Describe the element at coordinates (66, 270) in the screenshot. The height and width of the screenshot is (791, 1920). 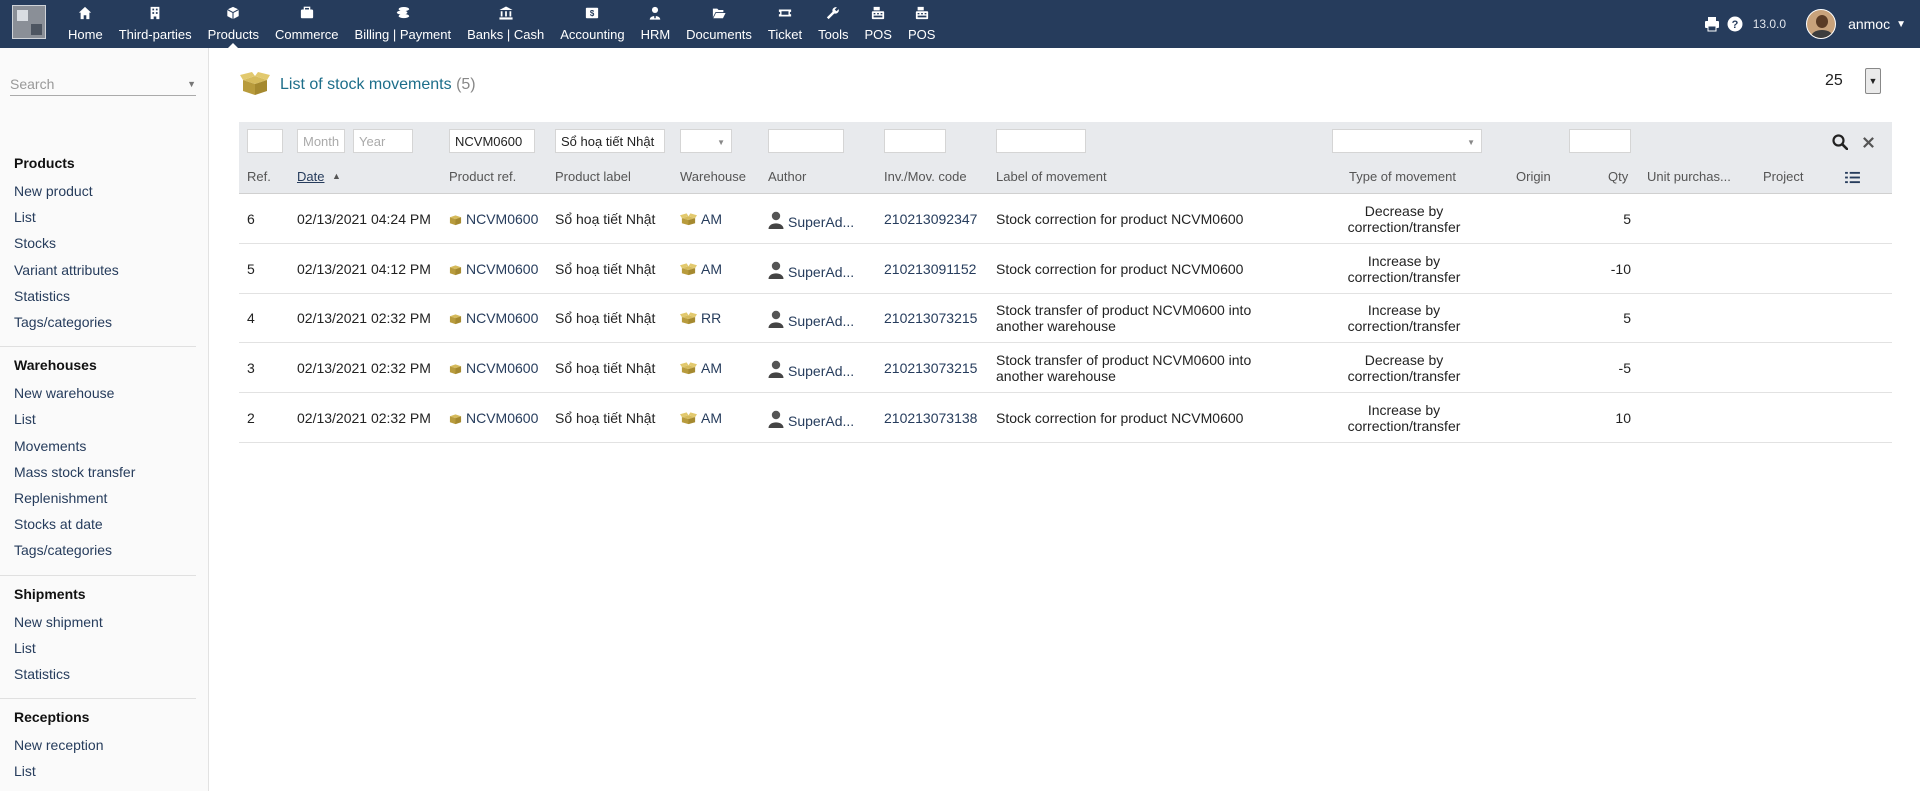
I see `sidebar-link-variant-attributes: Variant attributes` at that location.